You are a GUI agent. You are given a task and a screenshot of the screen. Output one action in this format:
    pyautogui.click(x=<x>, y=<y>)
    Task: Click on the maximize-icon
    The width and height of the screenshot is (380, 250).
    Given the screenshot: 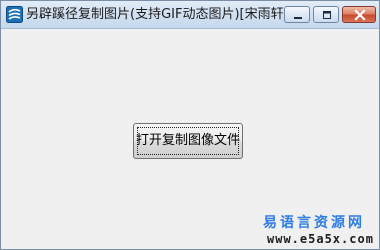 What is the action you would take?
    pyautogui.click(x=327, y=15)
    